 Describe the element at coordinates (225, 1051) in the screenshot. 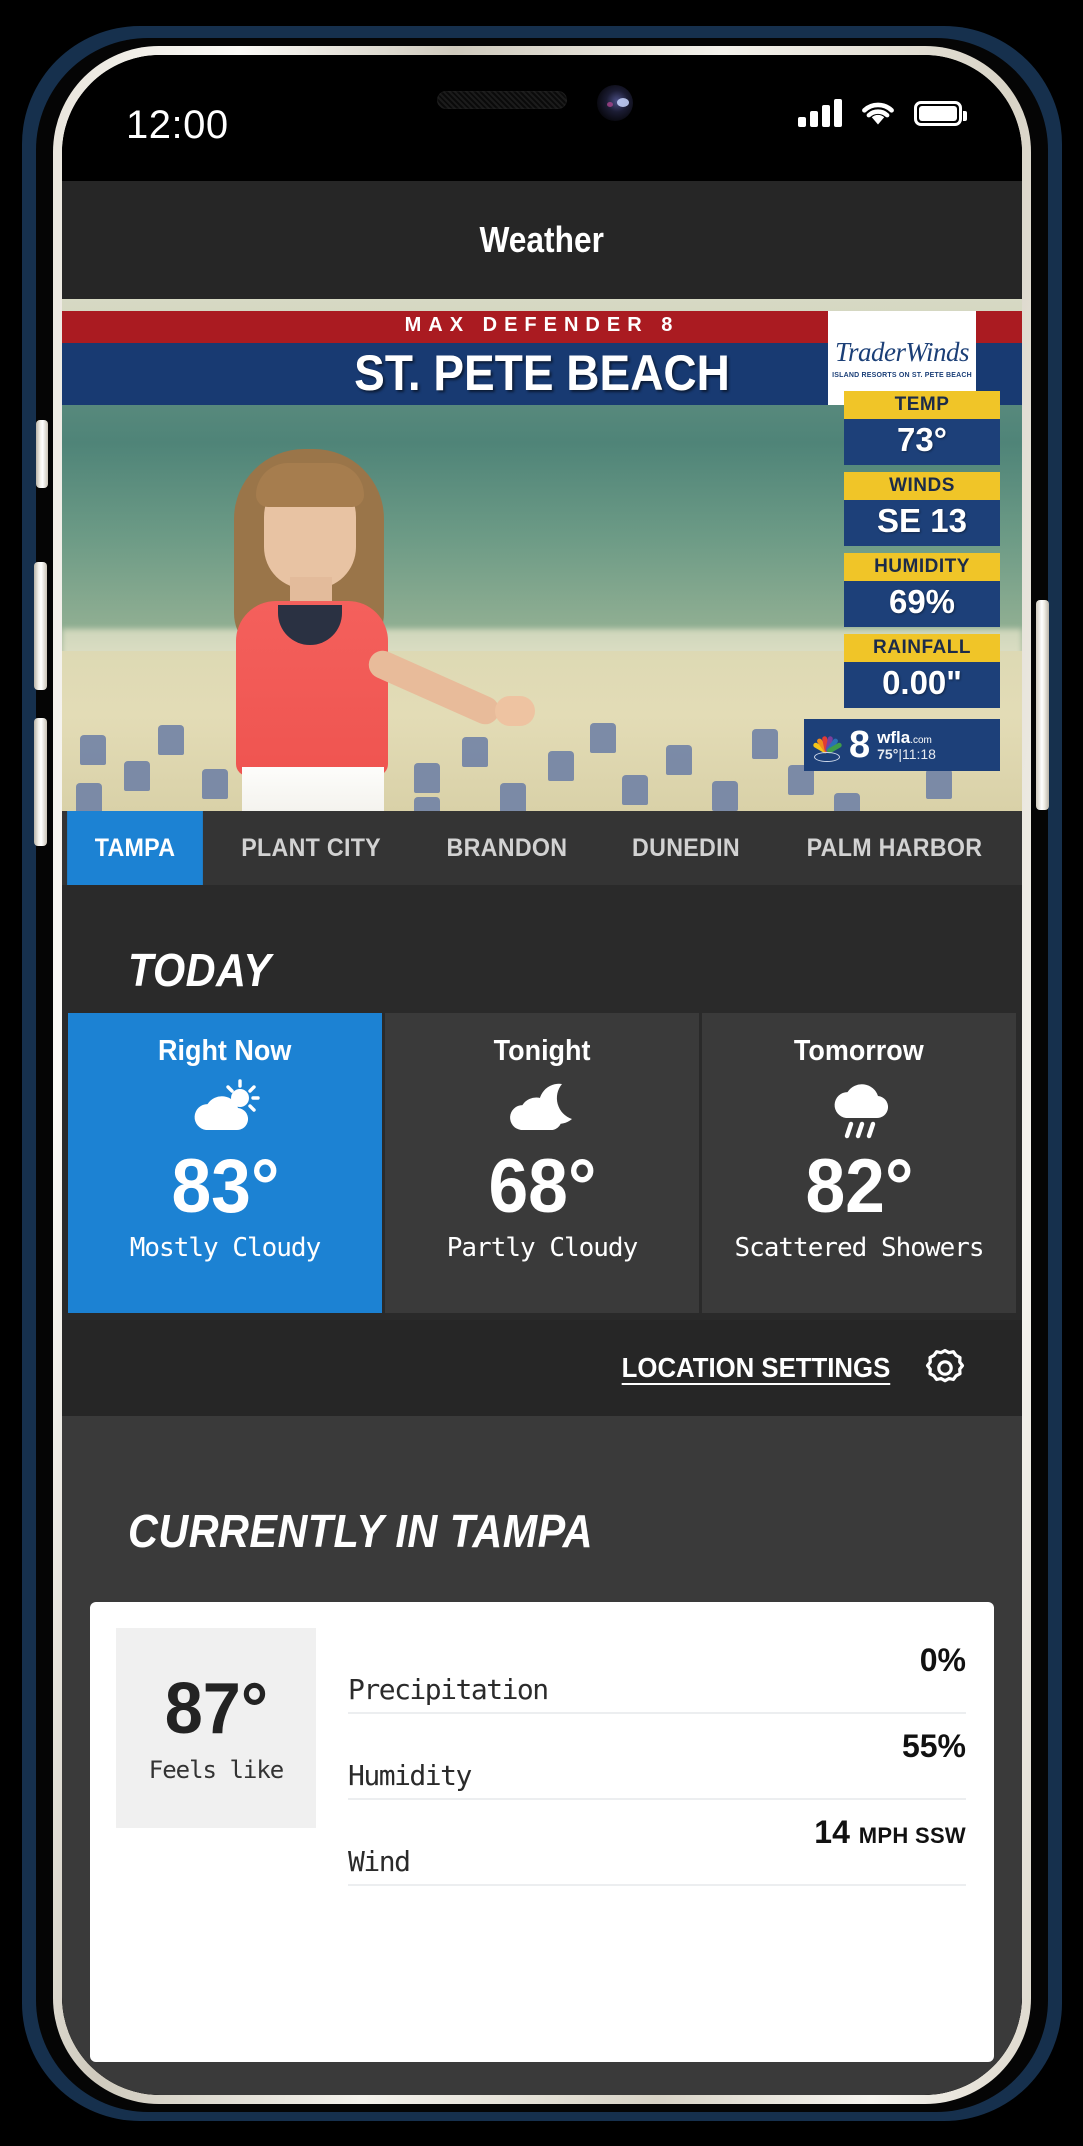

I see `forecast-card-title: Right Now` at that location.